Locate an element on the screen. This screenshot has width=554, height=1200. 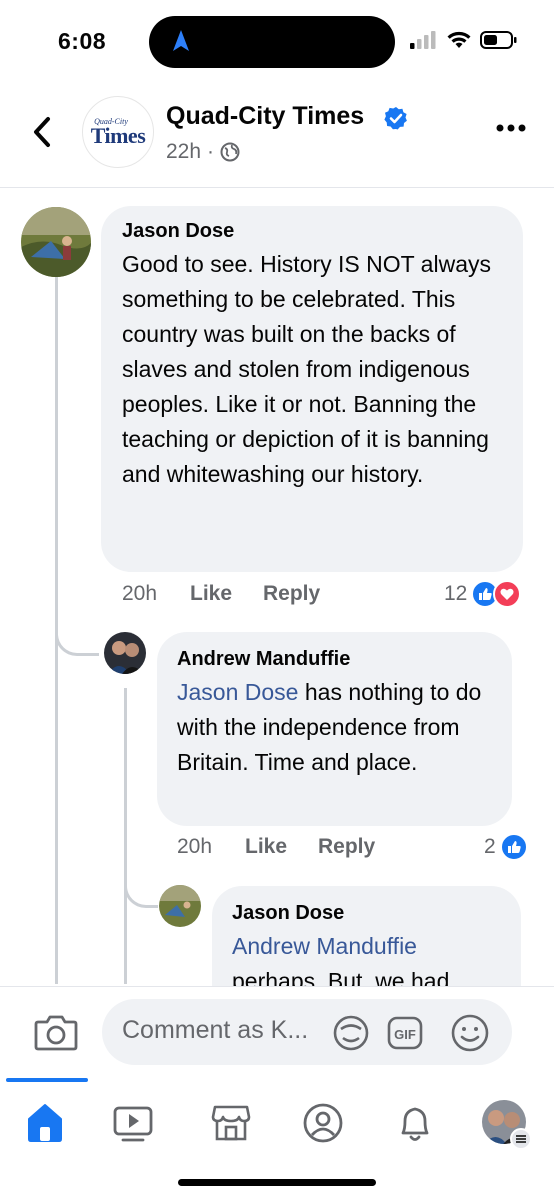
dynamic-island is located at coordinates (272, 42).